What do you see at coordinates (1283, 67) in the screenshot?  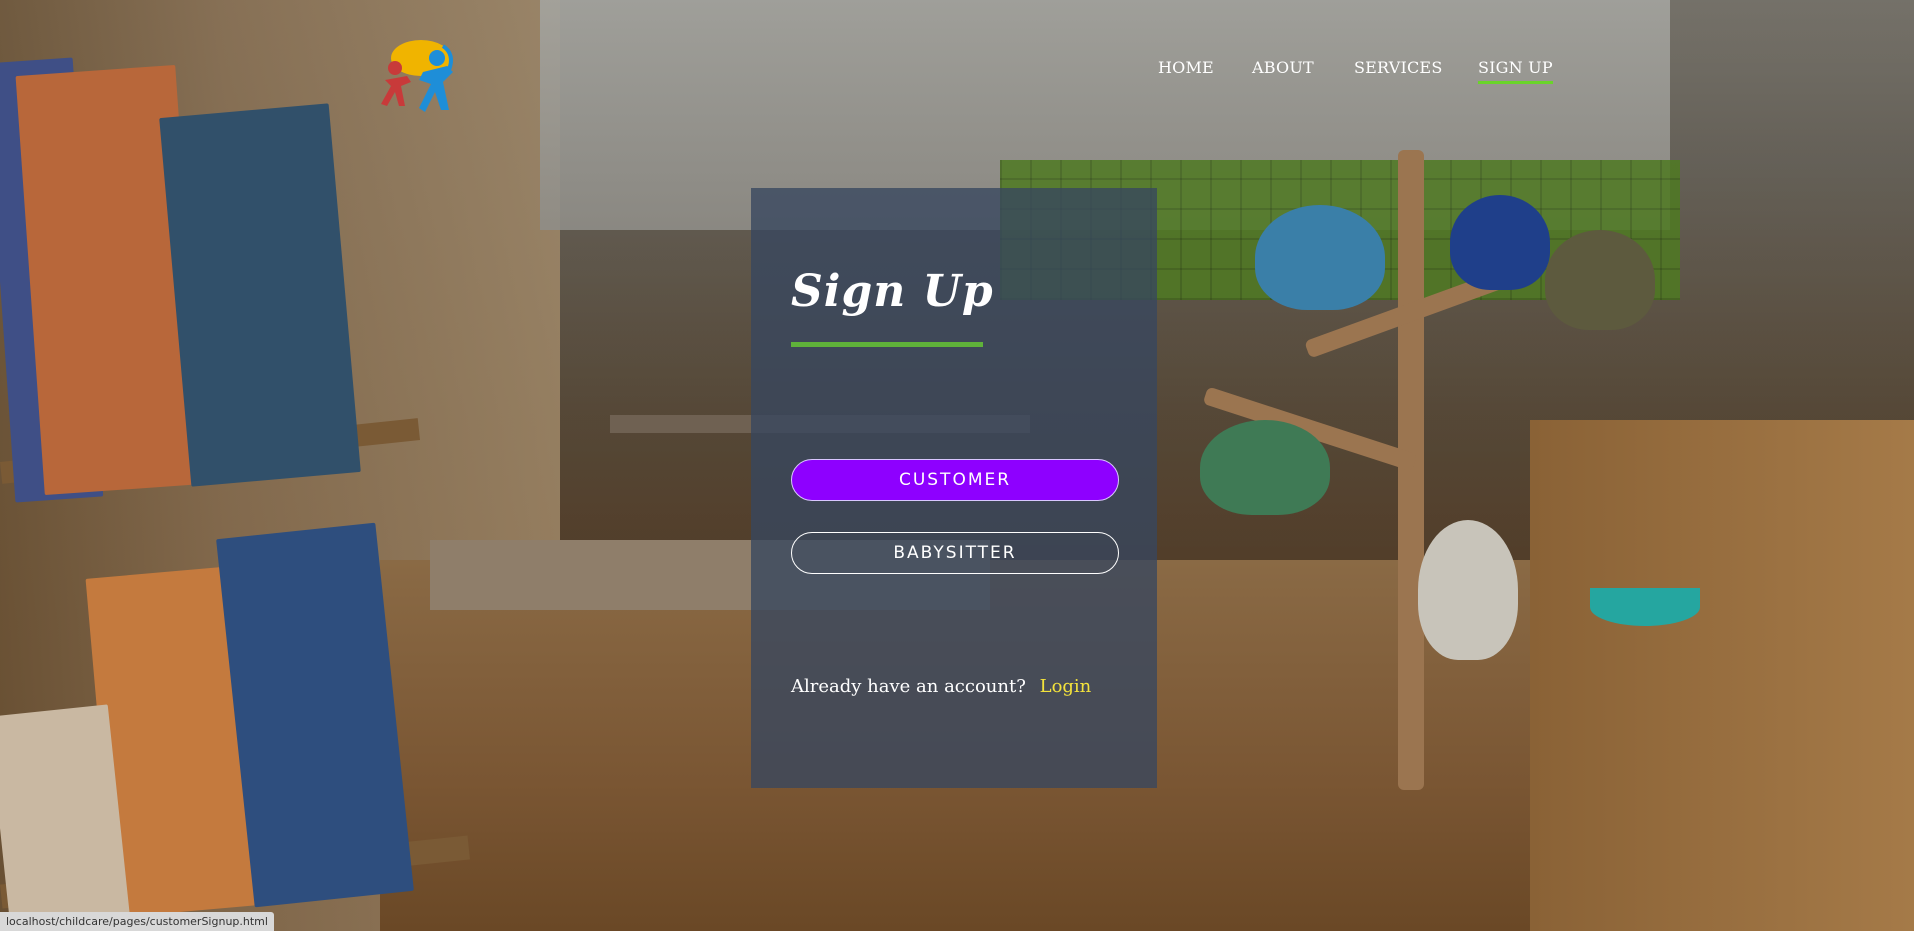 I see `nav-about-link: ABOUT` at bounding box center [1283, 67].